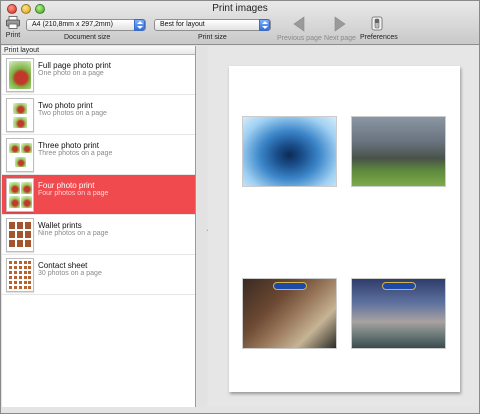  Describe the element at coordinates (73, 233) in the screenshot. I see `layout-item-subtitle: Nine photos on a page` at that location.